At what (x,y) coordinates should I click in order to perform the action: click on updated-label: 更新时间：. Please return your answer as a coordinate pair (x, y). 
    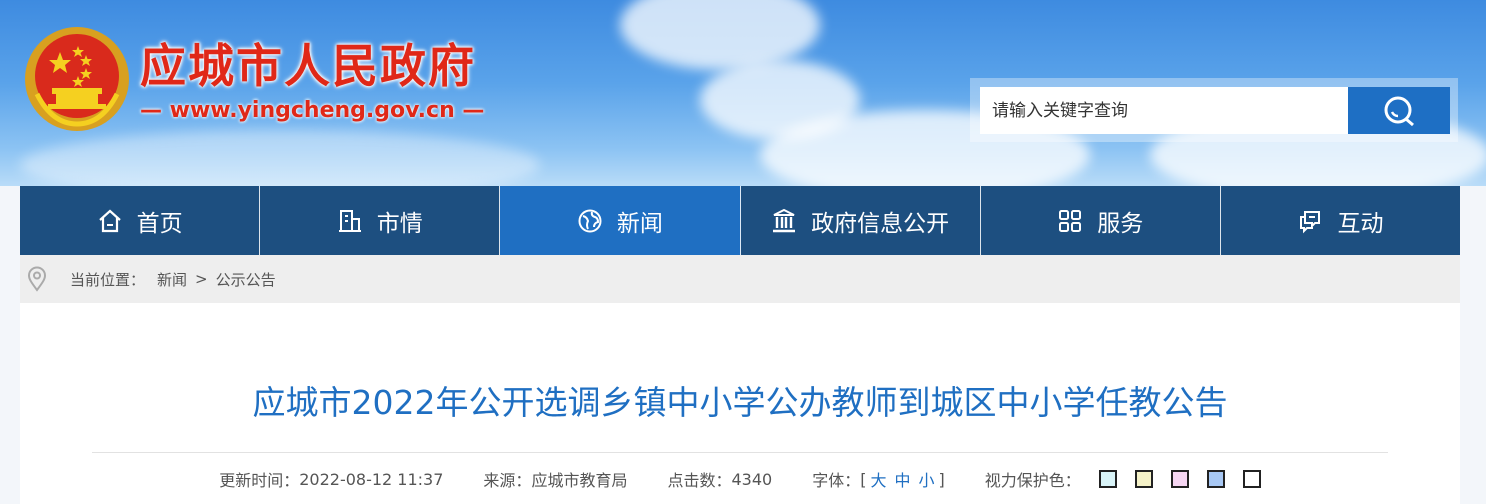
    Looking at the image, I should click on (259, 480).